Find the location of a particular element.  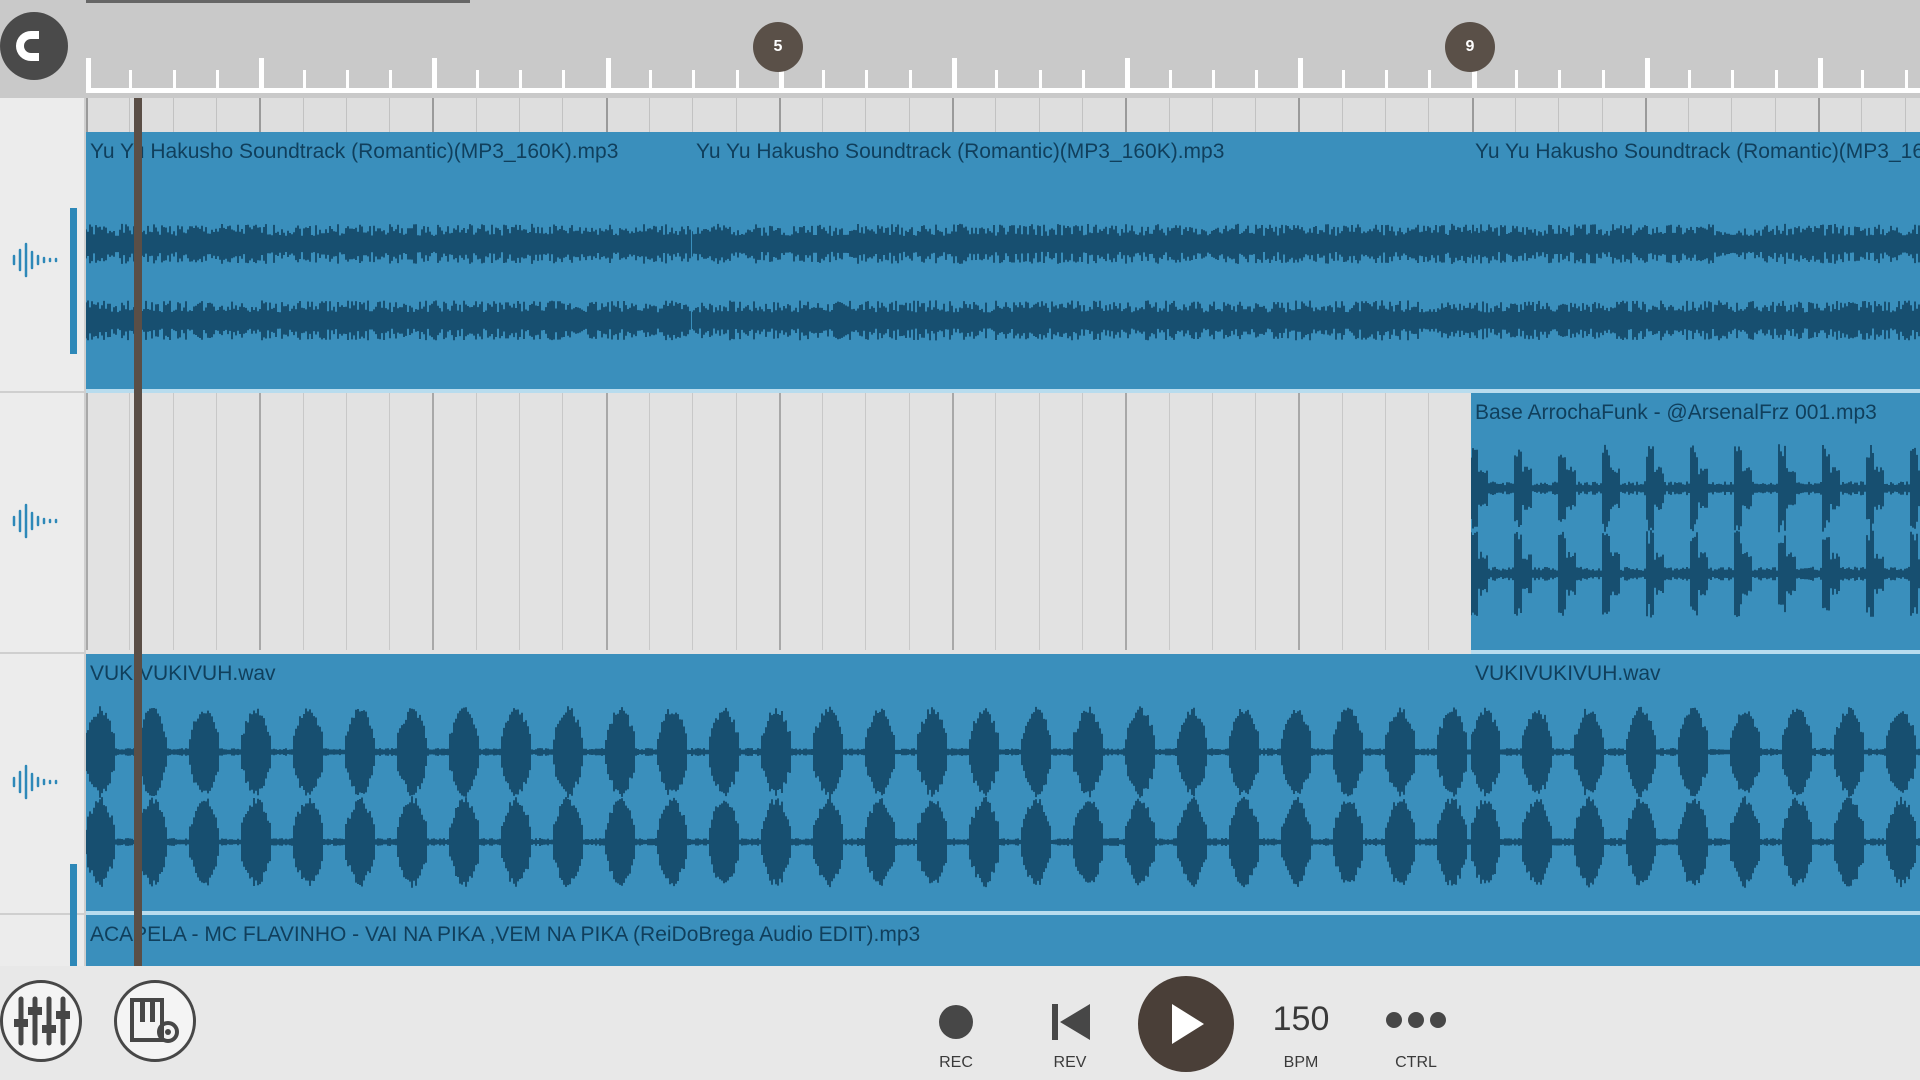

clip-name: VUKIVUKIVUH.wav is located at coordinates (1568, 673).